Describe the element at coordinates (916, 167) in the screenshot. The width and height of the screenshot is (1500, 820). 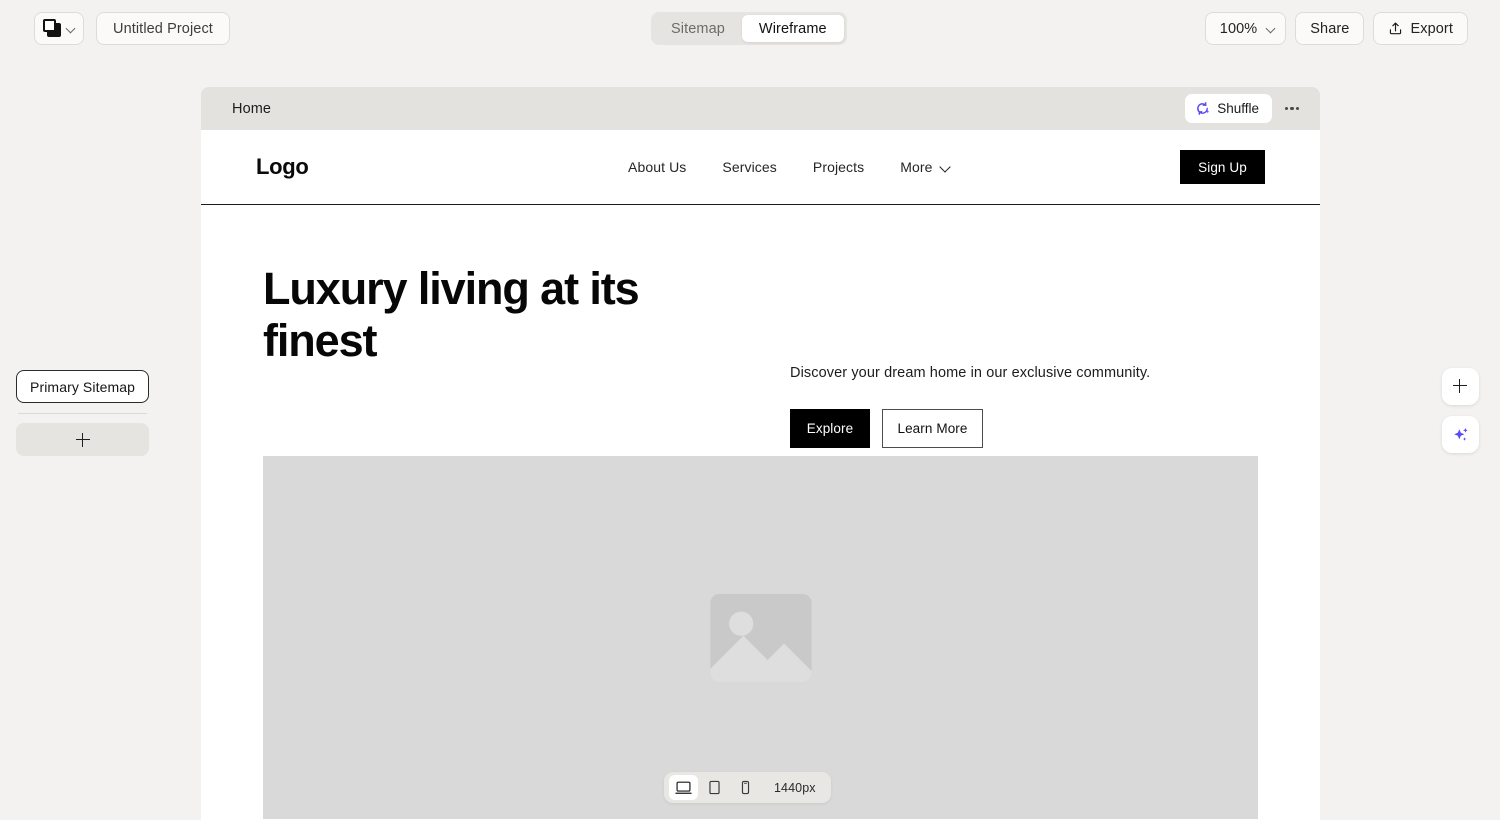
I see `nav-link-more-label: More` at that location.